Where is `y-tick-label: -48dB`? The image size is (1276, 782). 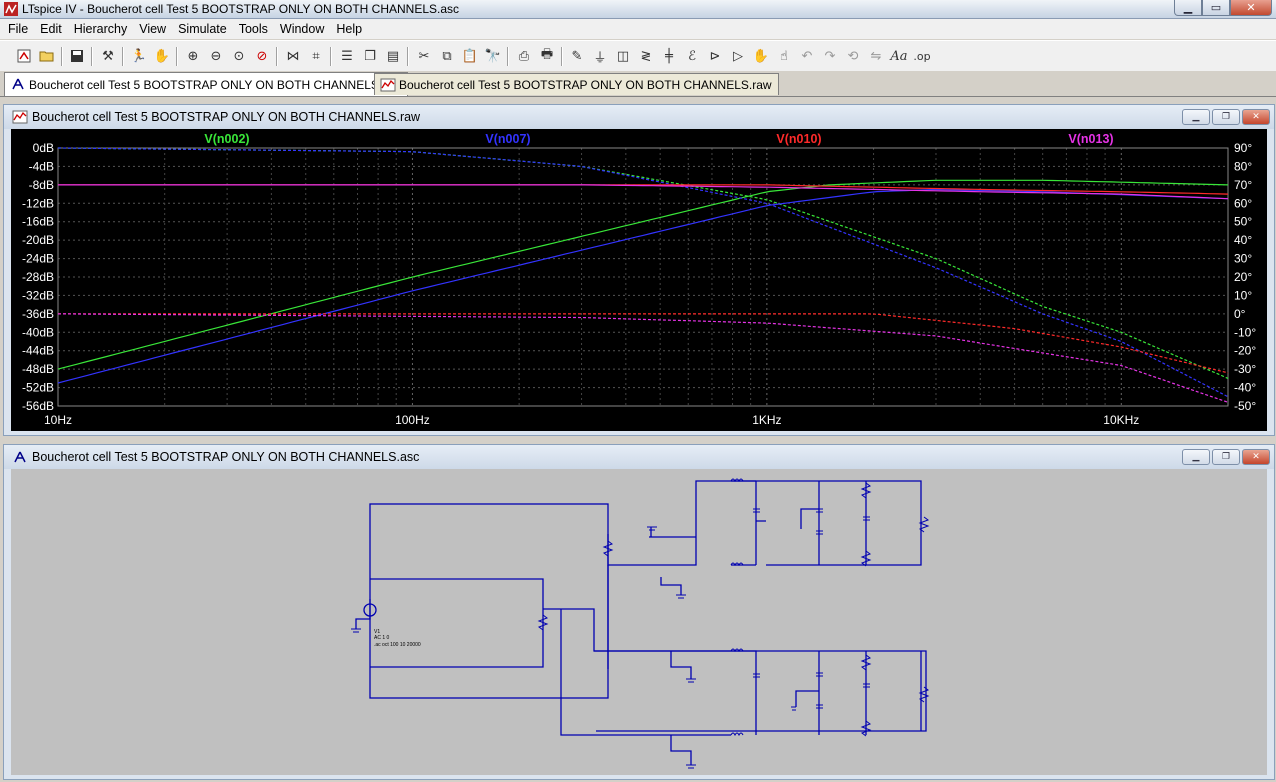 y-tick-label: -48dB is located at coordinates (38, 369).